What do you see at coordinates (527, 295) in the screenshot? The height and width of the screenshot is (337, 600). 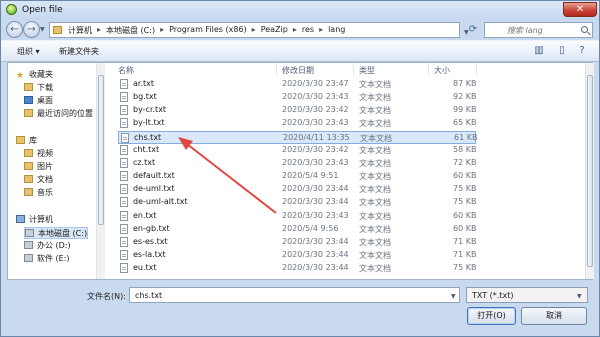 I see `file-type-filter: TXT (*.txt) ▼` at bounding box center [527, 295].